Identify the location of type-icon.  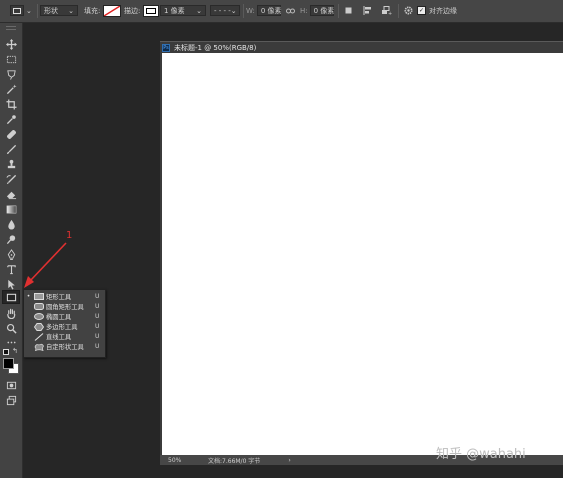
(11, 270).